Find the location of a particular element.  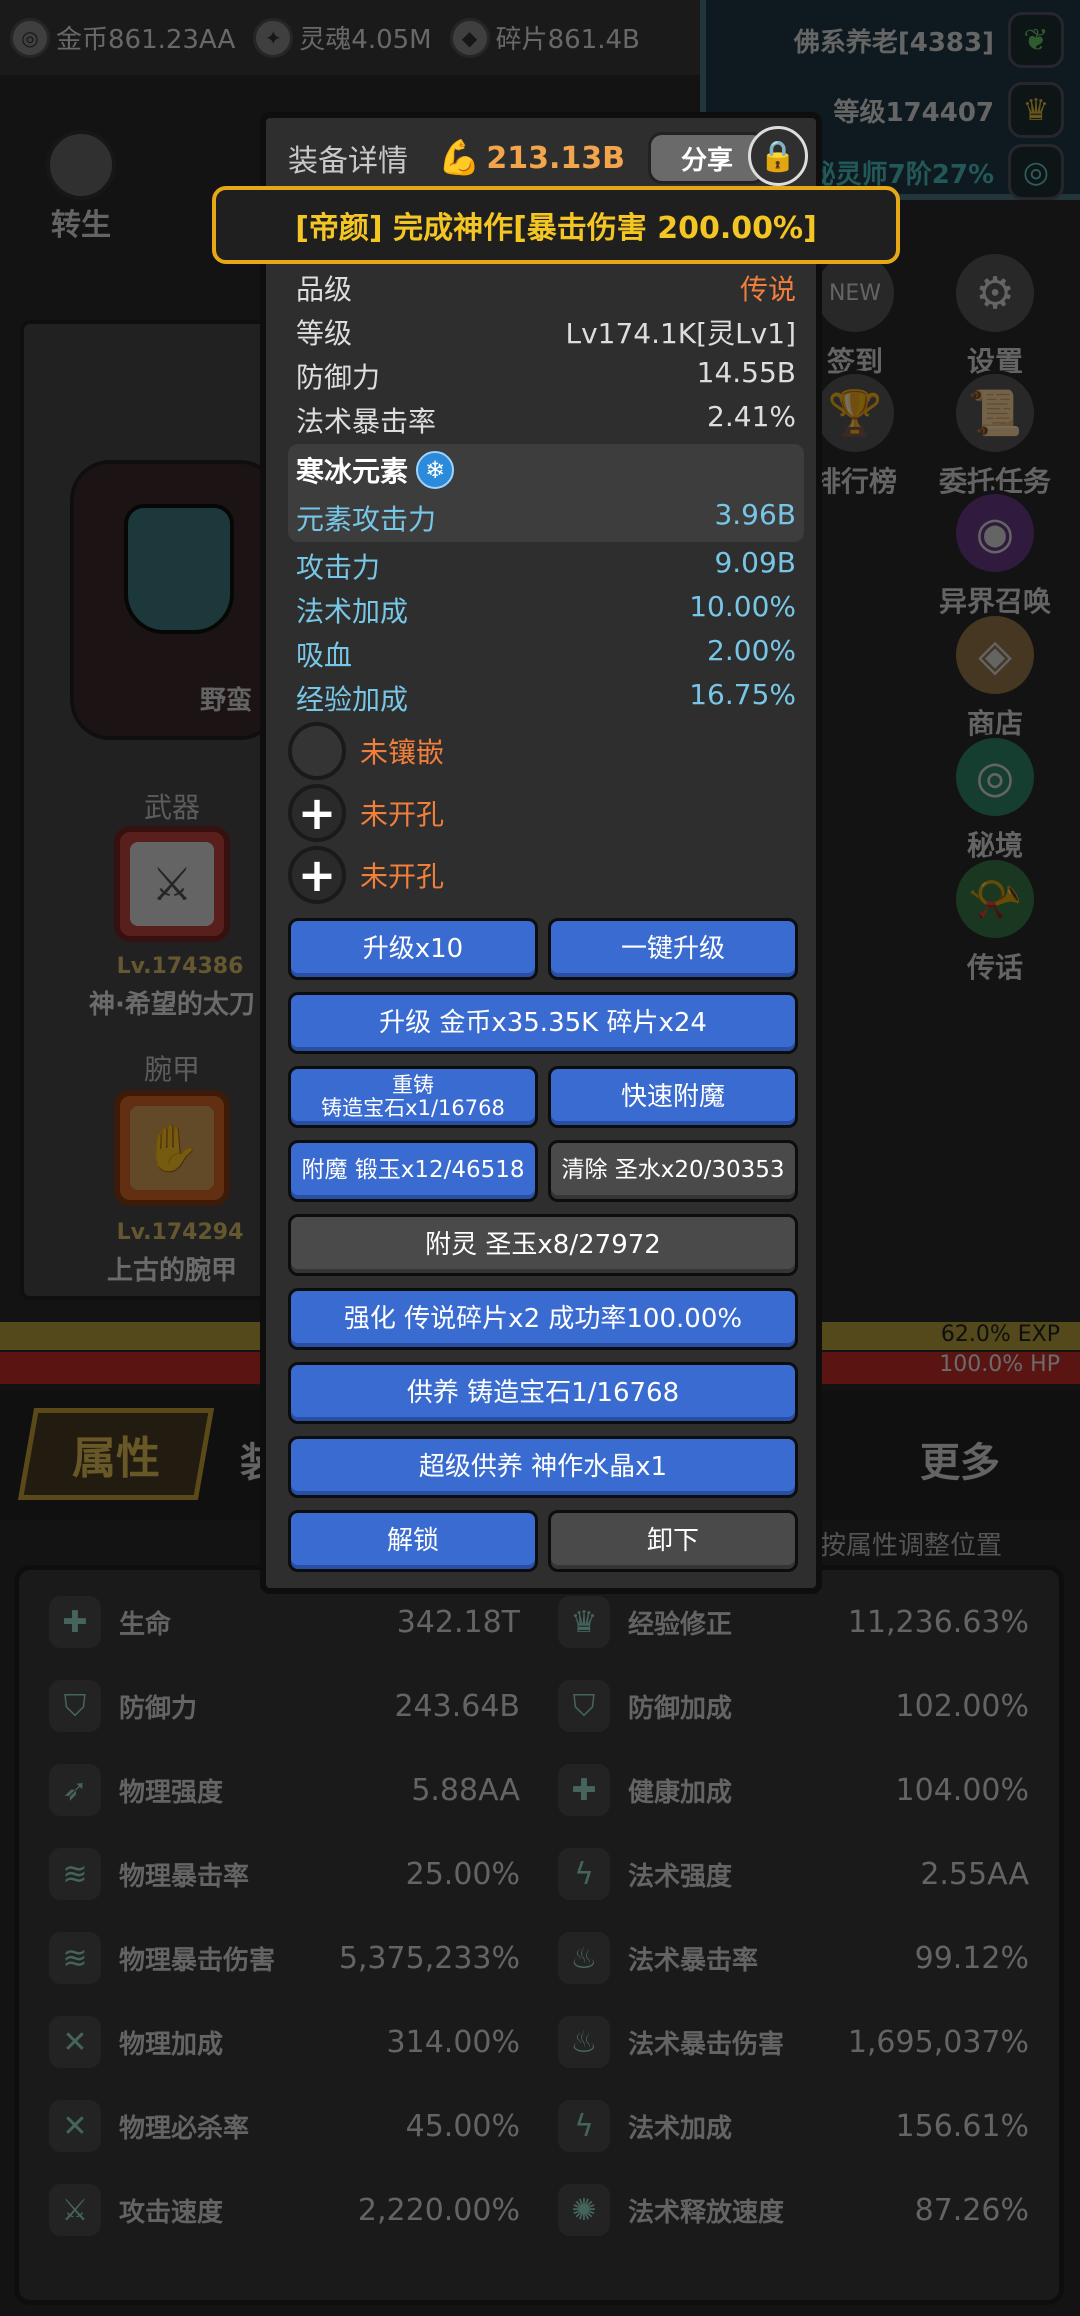

quick-enchant-button: 快速附魔 is located at coordinates (673, 1097).